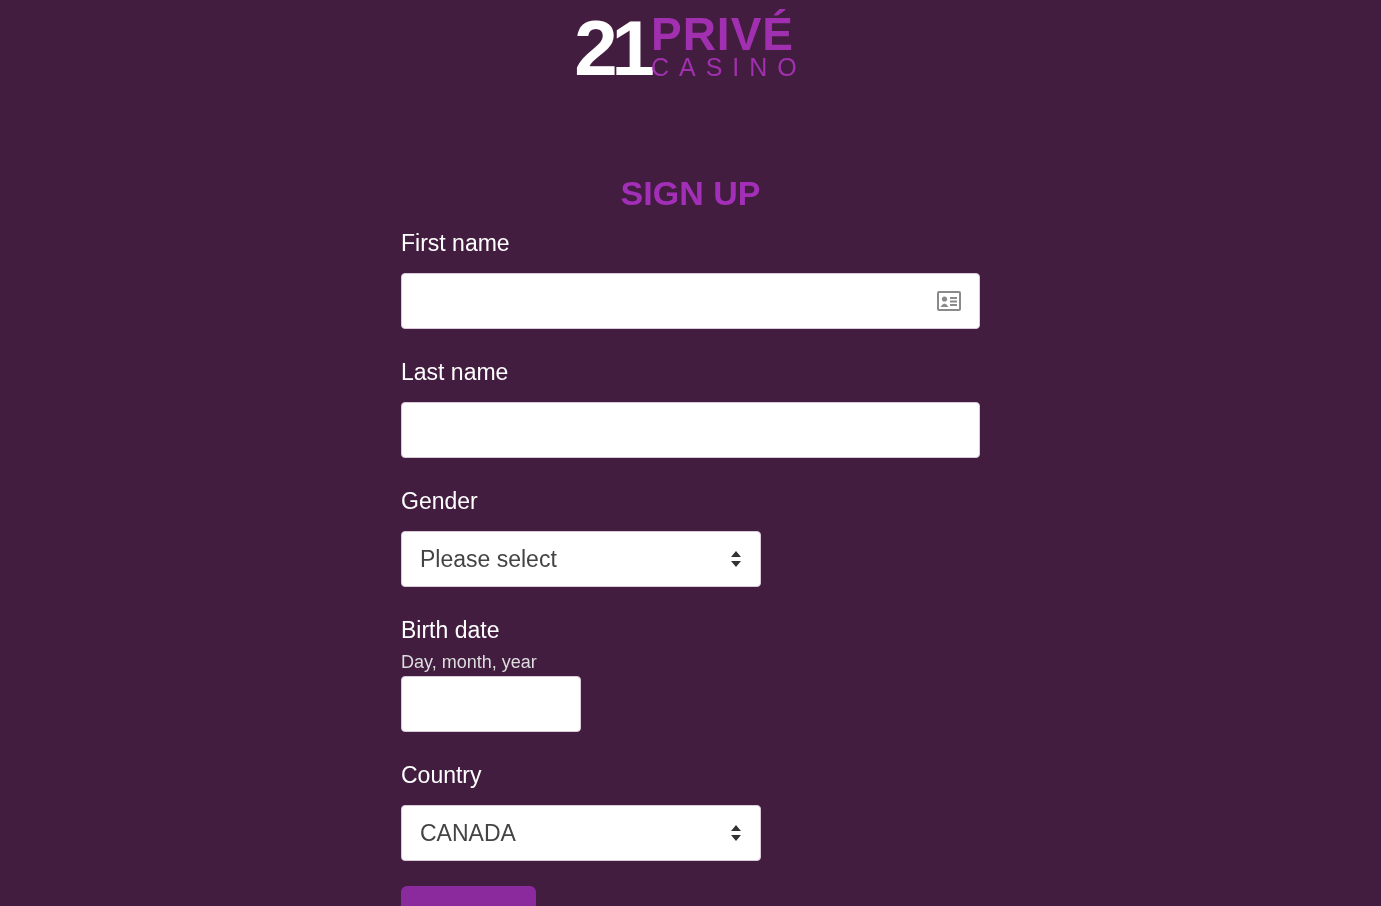 The image size is (1381, 906). Describe the element at coordinates (451, 630) in the screenshot. I see `field-label: Birth date` at that location.